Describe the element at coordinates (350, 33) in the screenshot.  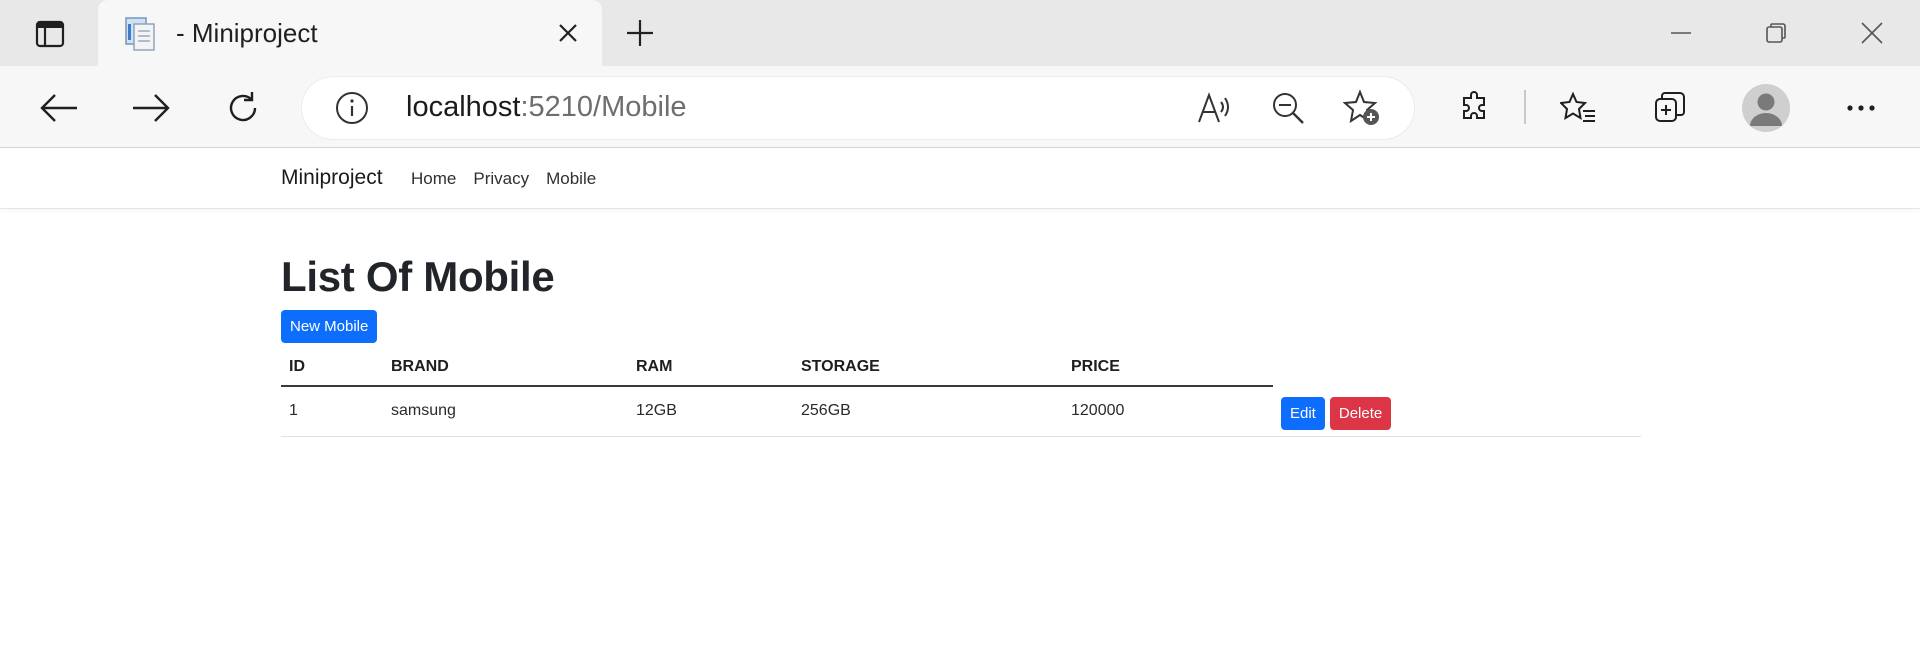
I see `browser-tab: - Miniproject` at that location.